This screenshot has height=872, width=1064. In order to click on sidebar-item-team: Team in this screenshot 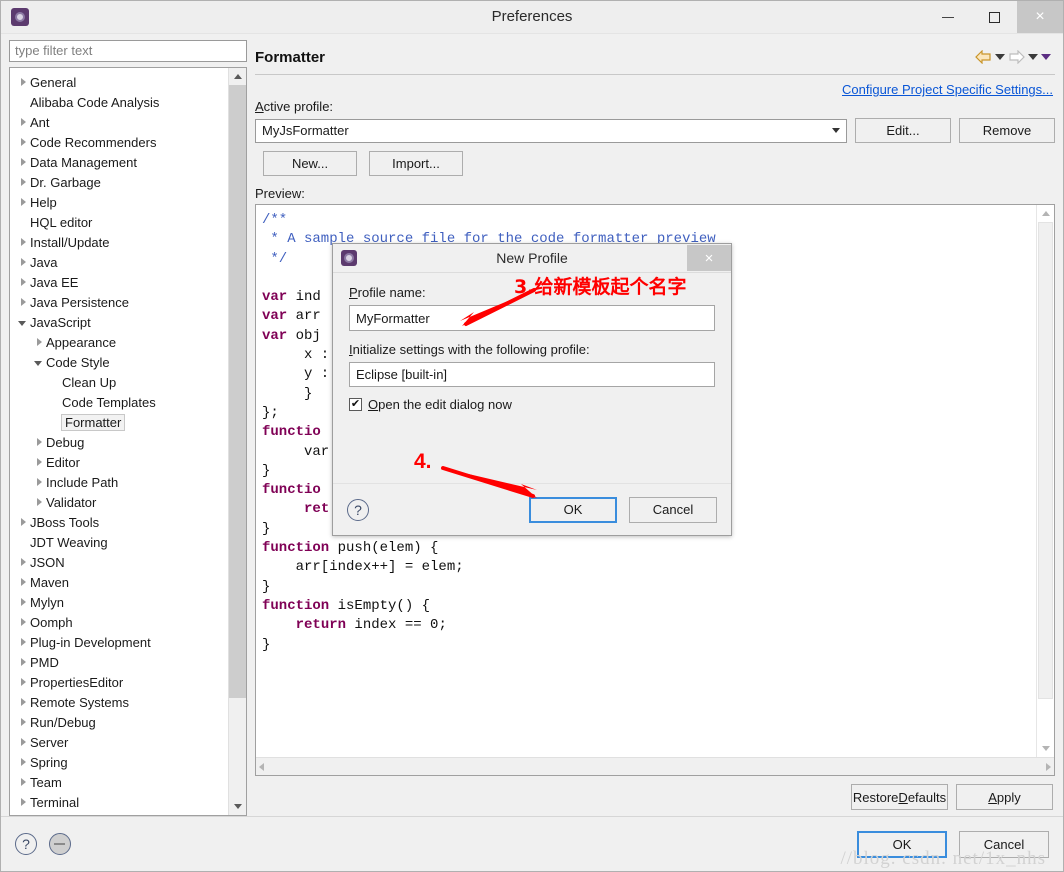, I will do `click(119, 782)`.